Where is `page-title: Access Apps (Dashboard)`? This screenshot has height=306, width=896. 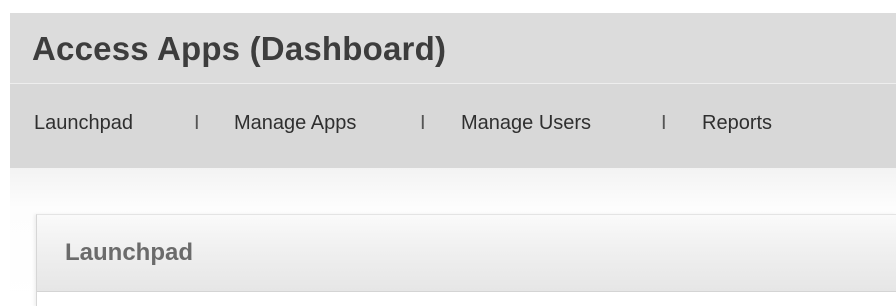
page-title: Access Apps (Dashboard) is located at coordinates (239, 48).